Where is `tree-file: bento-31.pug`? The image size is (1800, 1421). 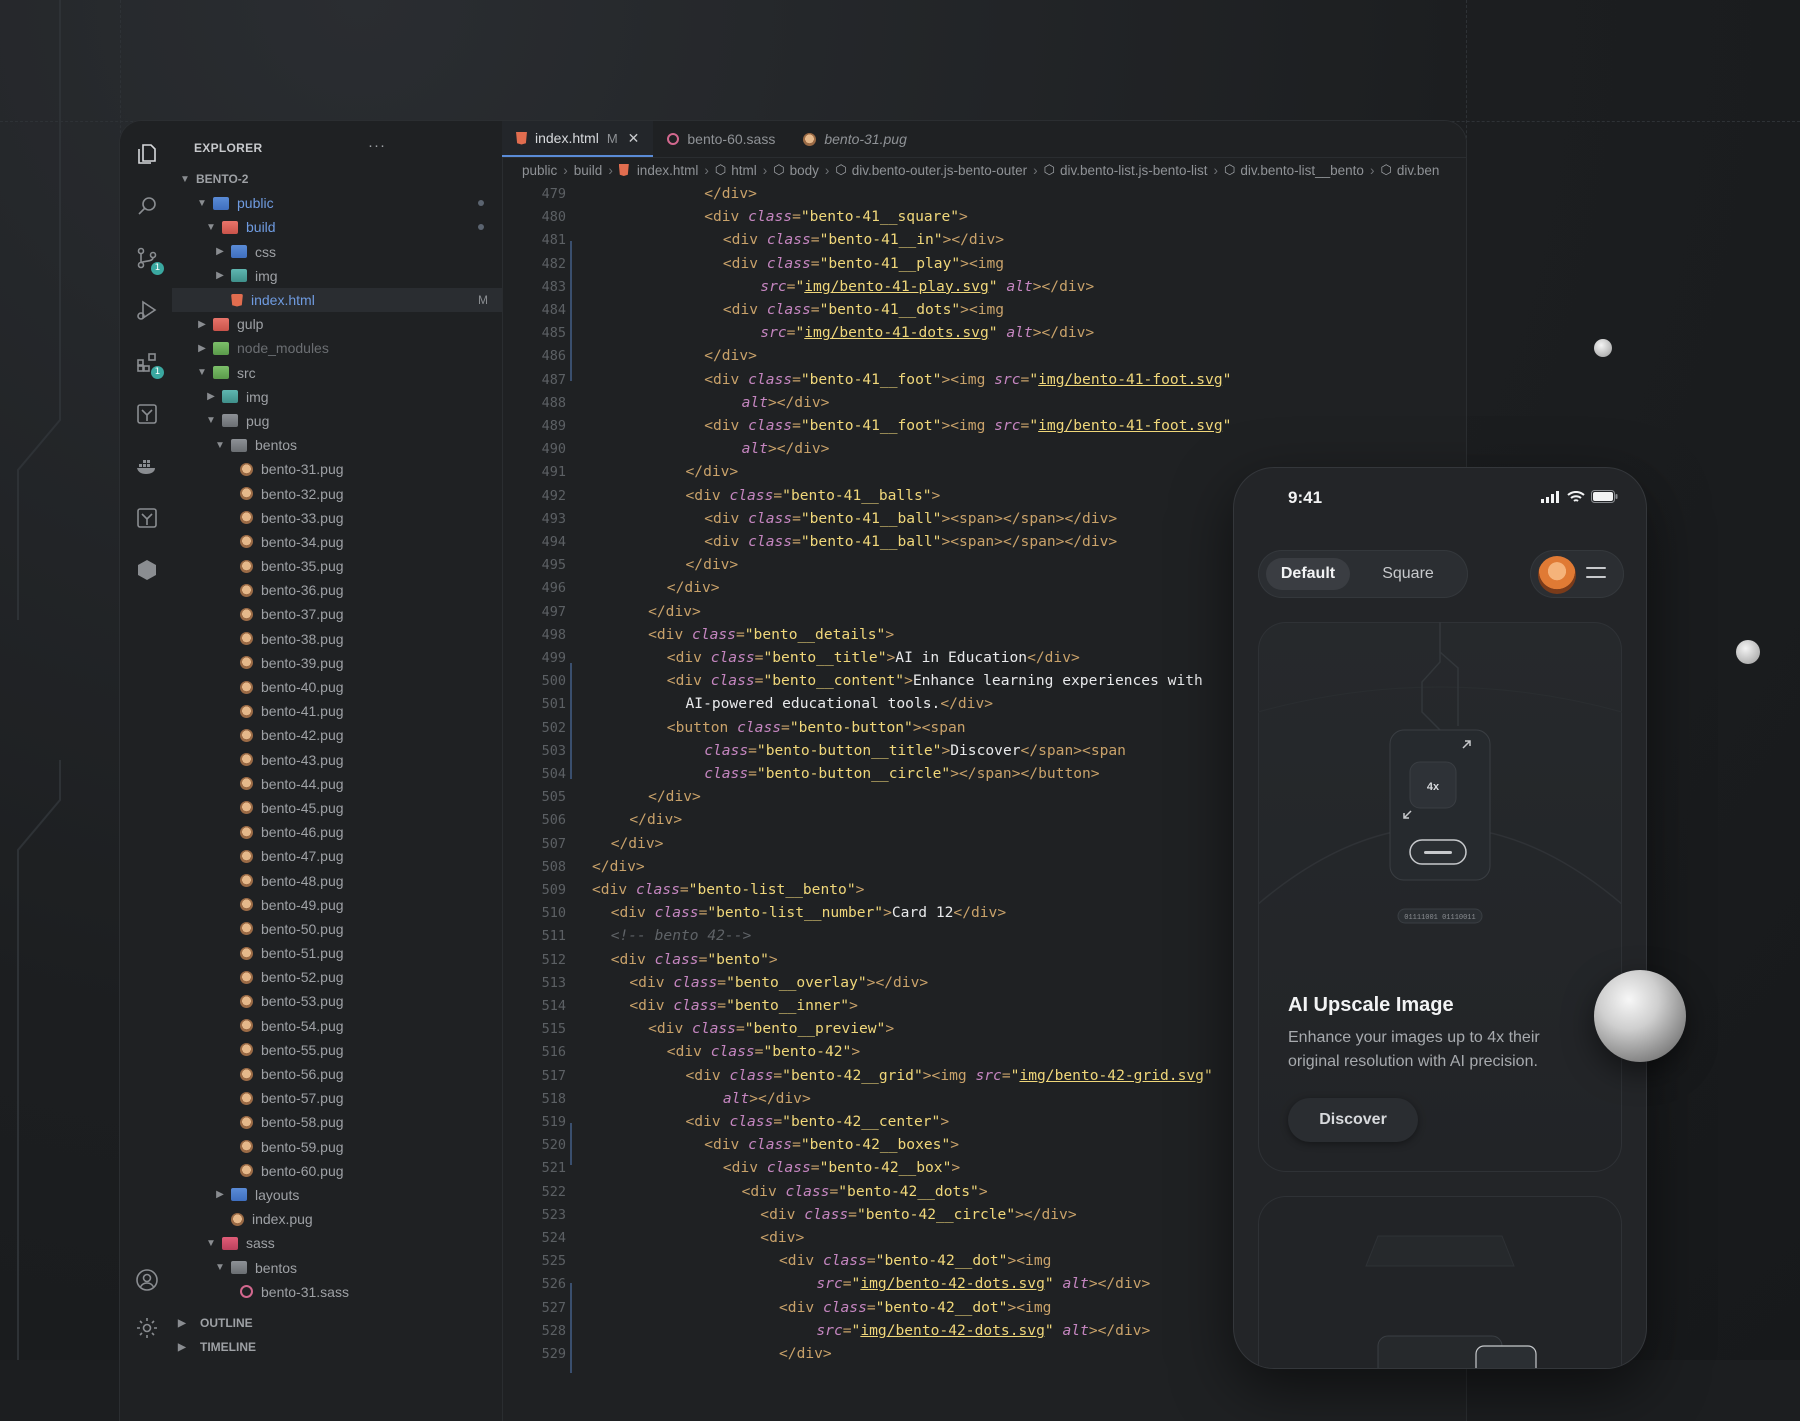 tree-file: bento-31.pug is located at coordinates (337, 469).